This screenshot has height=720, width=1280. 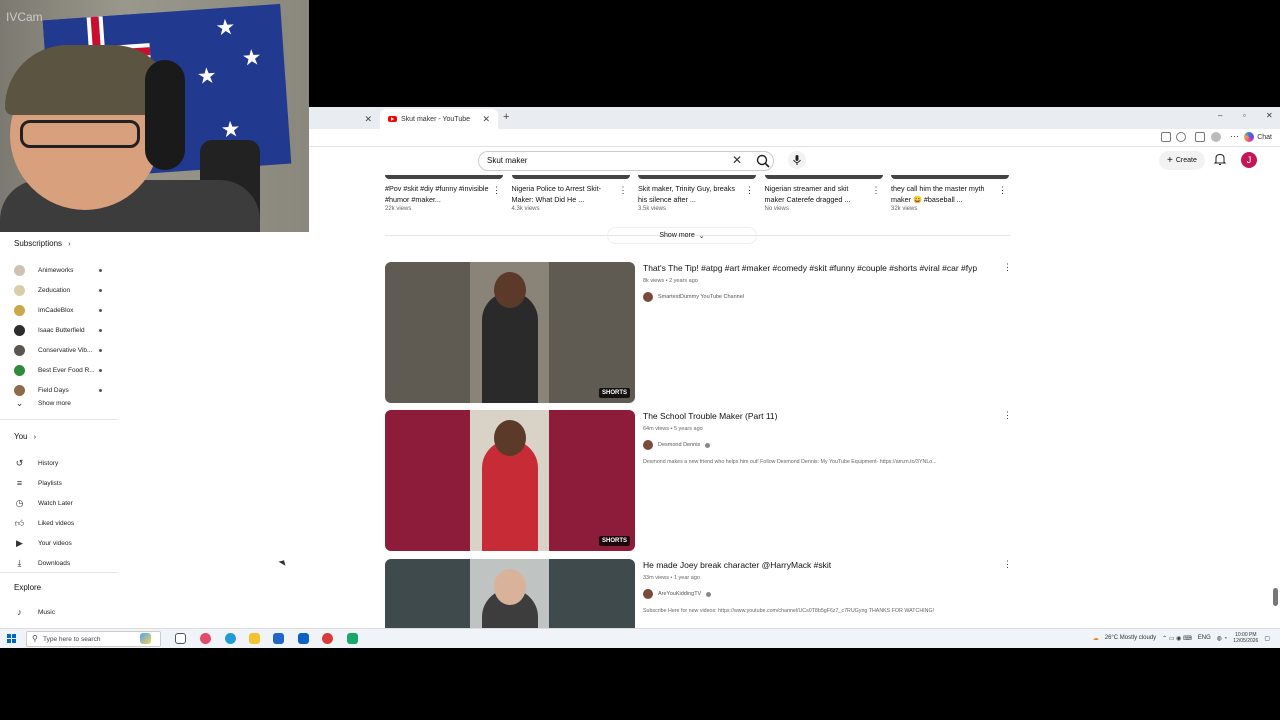 I want to click on sidebar-item-history: ↺ History, so click(x=64, y=463).